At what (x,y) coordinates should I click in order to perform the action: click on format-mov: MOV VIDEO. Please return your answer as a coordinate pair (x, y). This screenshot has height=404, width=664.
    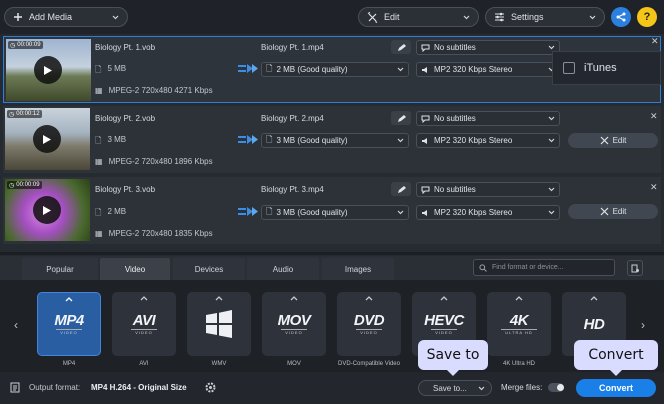
    Looking at the image, I should click on (294, 324).